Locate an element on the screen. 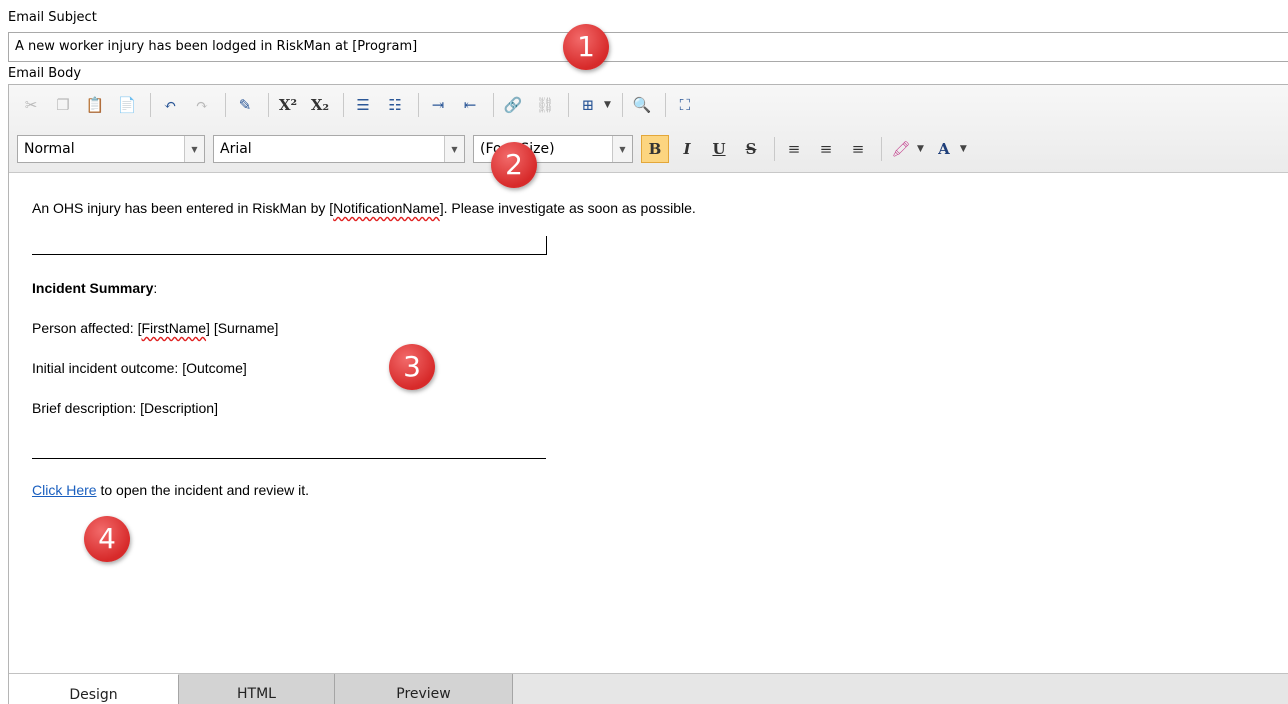  outdent-icon: ⇤ is located at coordinates (470, 105).